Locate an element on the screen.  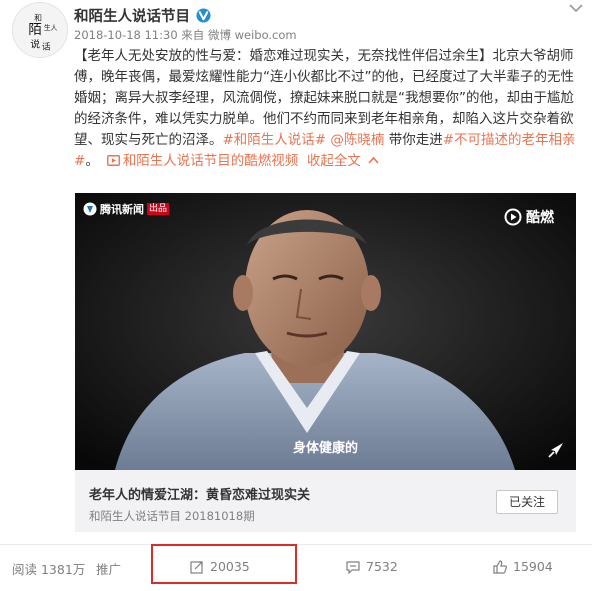
comment-icon is located at coordinates (353, 567).